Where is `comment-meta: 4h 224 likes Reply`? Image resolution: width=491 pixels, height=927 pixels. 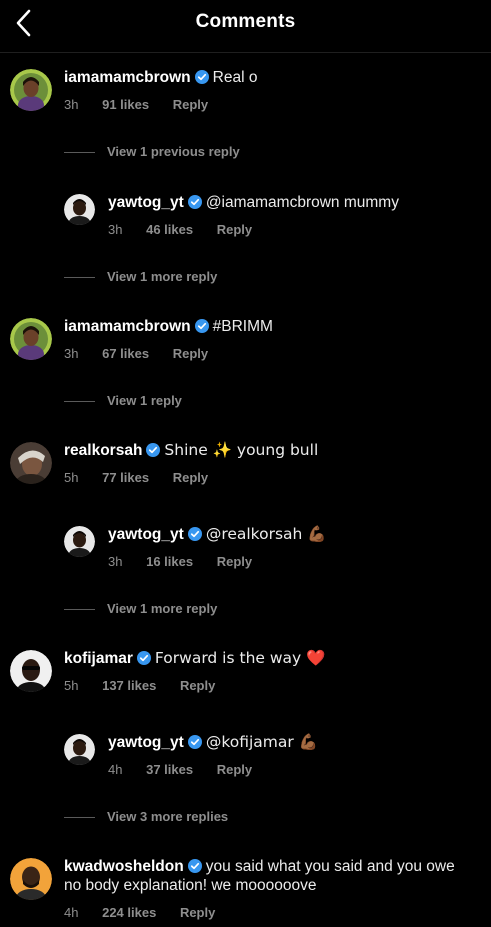
comment-meta: 4h 224 likes Reply is located at coordinates (139, 912).